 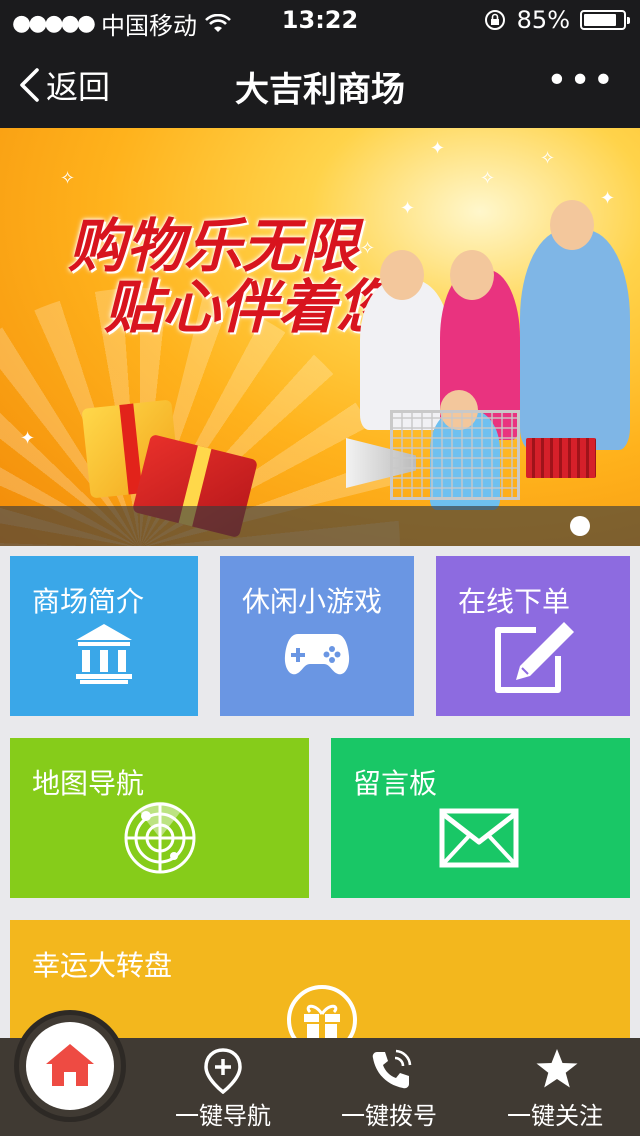 I want to click on page-title: 大吉利商场, so click(x=320, y=90).